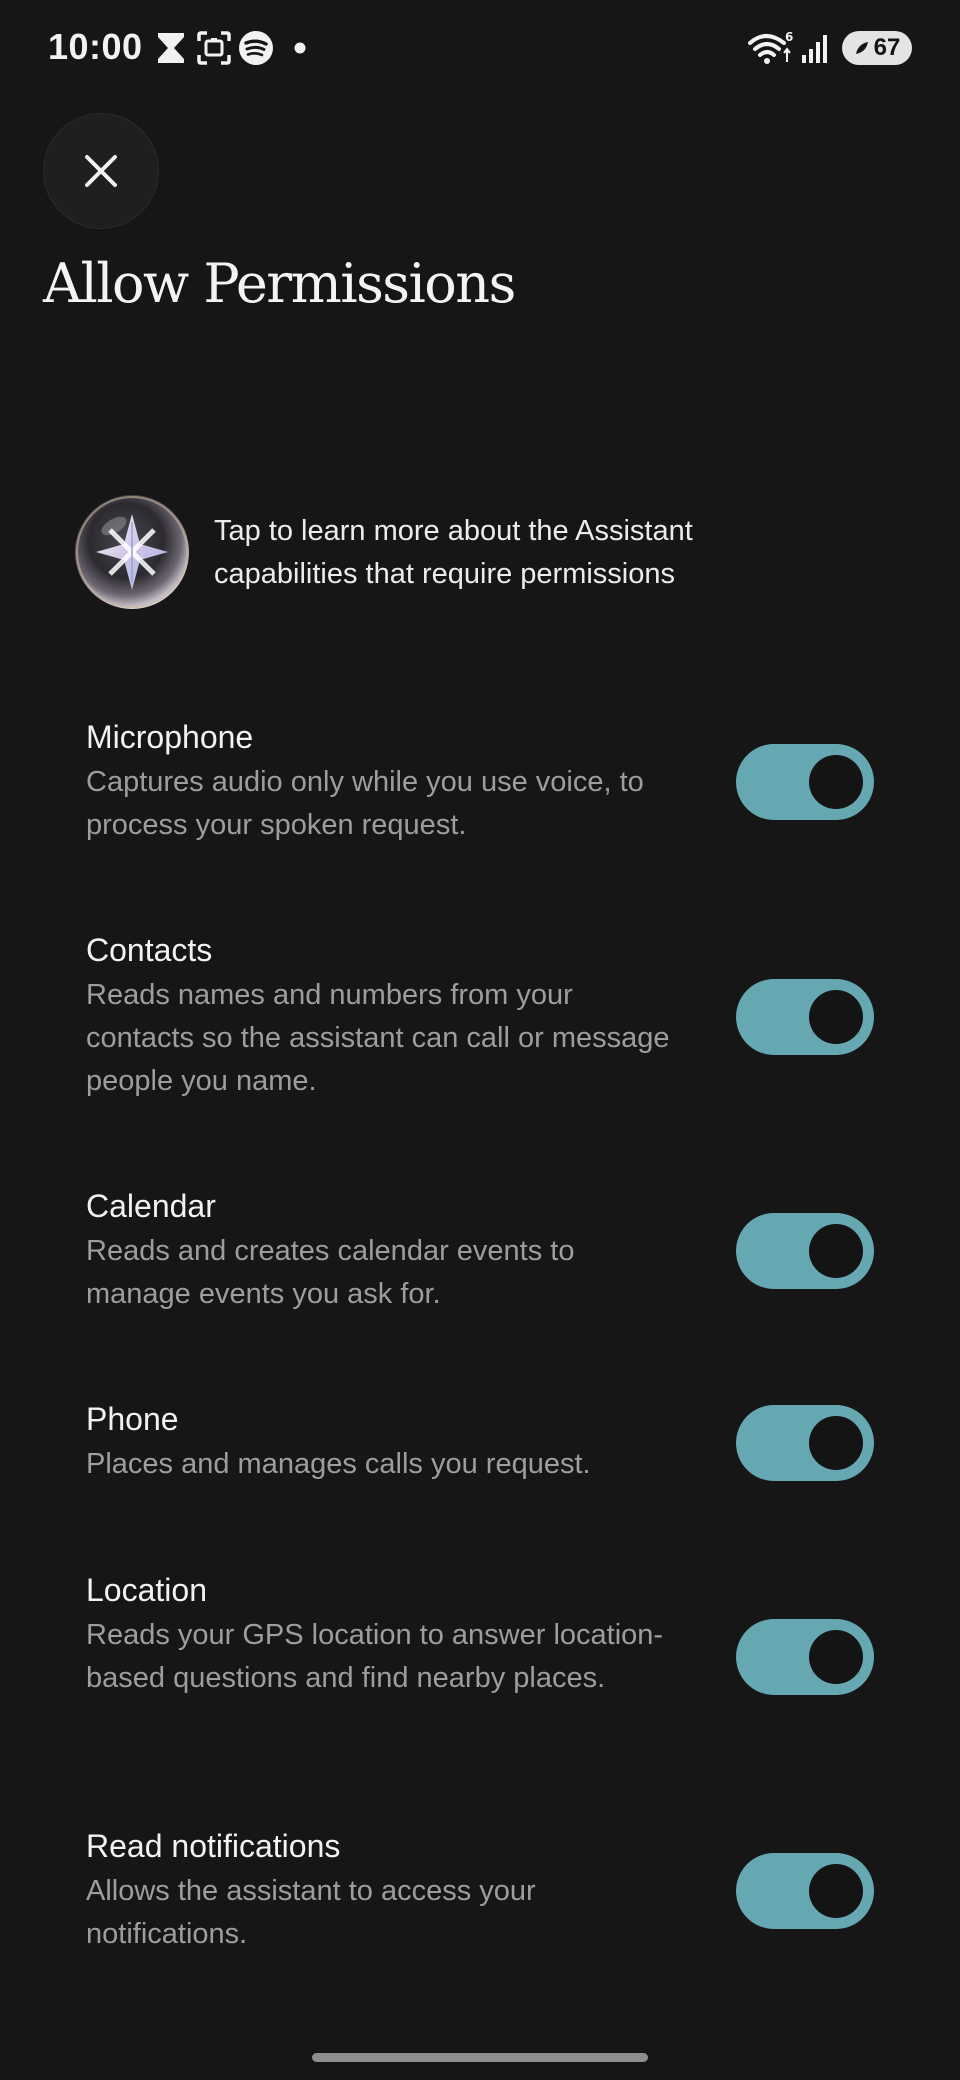  What do you see at coordinates (132, 552) in the screenshot?
I see `assistant-orb-icon` at bounding box center [132, 552].